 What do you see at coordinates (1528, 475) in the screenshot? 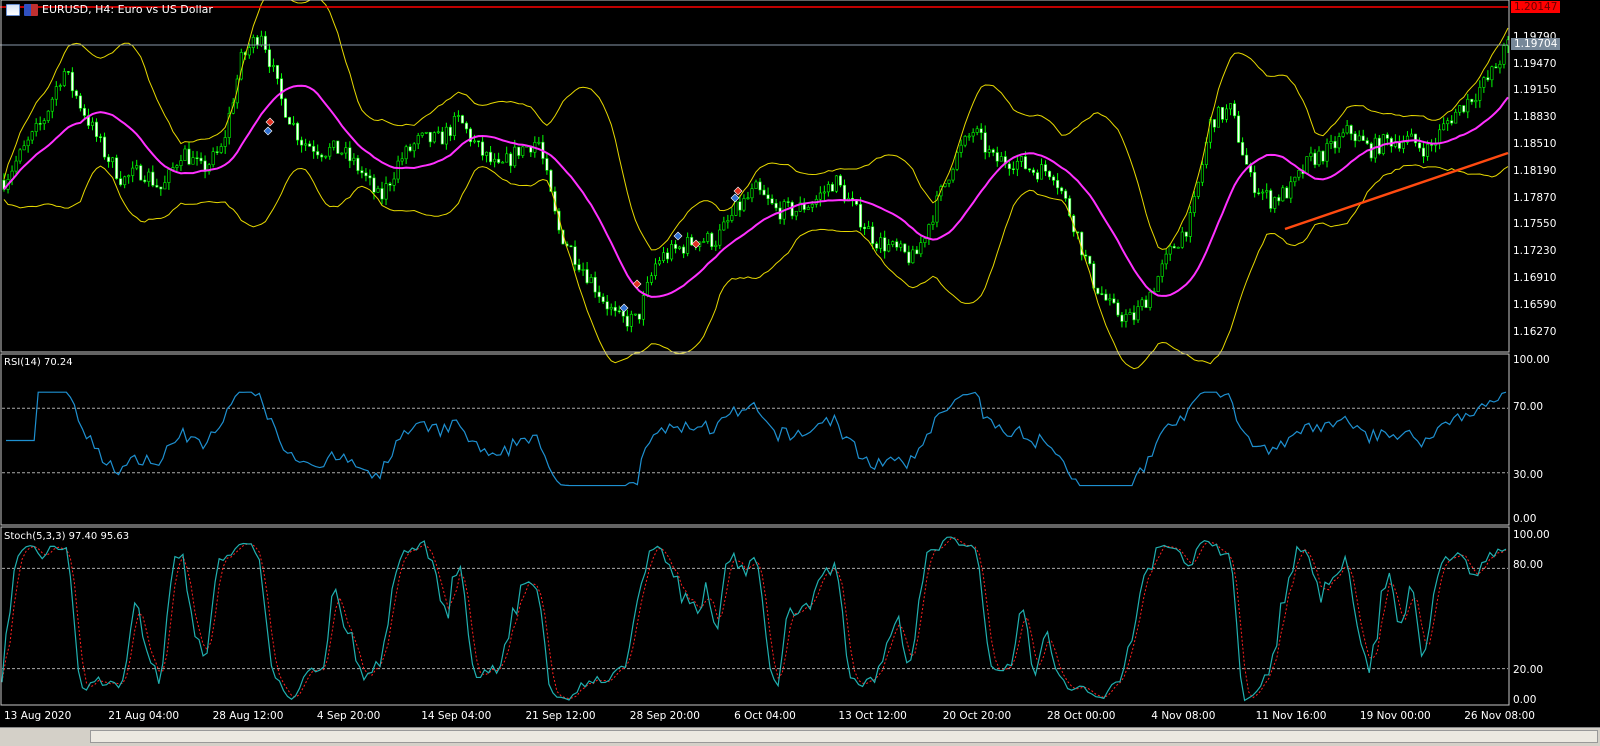
I see `rsi-axis-30: 30.00` at bounding box center [1528, 475].